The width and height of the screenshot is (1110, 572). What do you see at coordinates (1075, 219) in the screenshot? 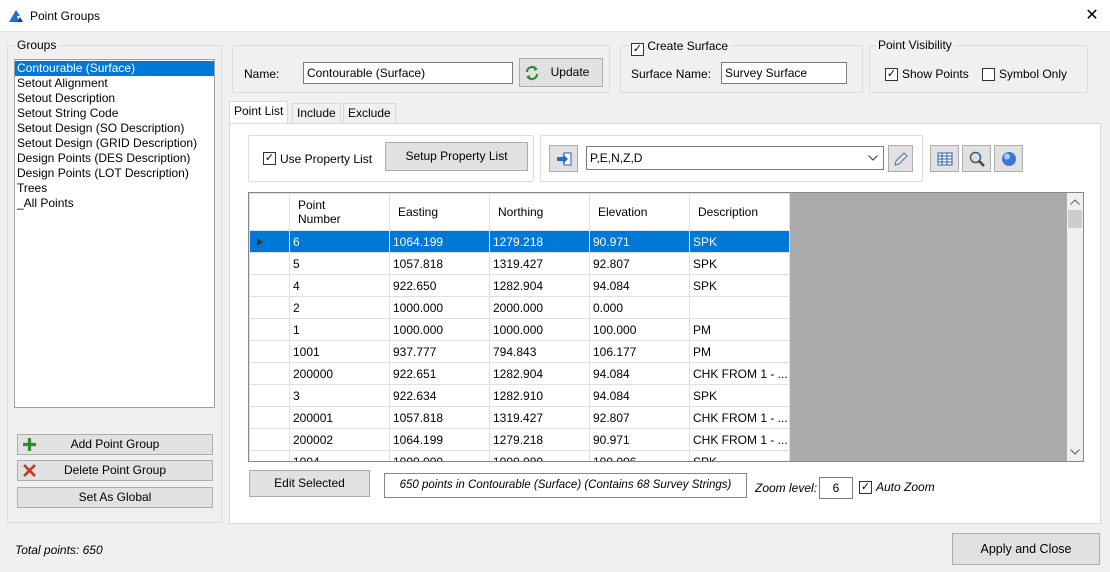
I see `scroll-thumb` at bounding box center [1075, 219].